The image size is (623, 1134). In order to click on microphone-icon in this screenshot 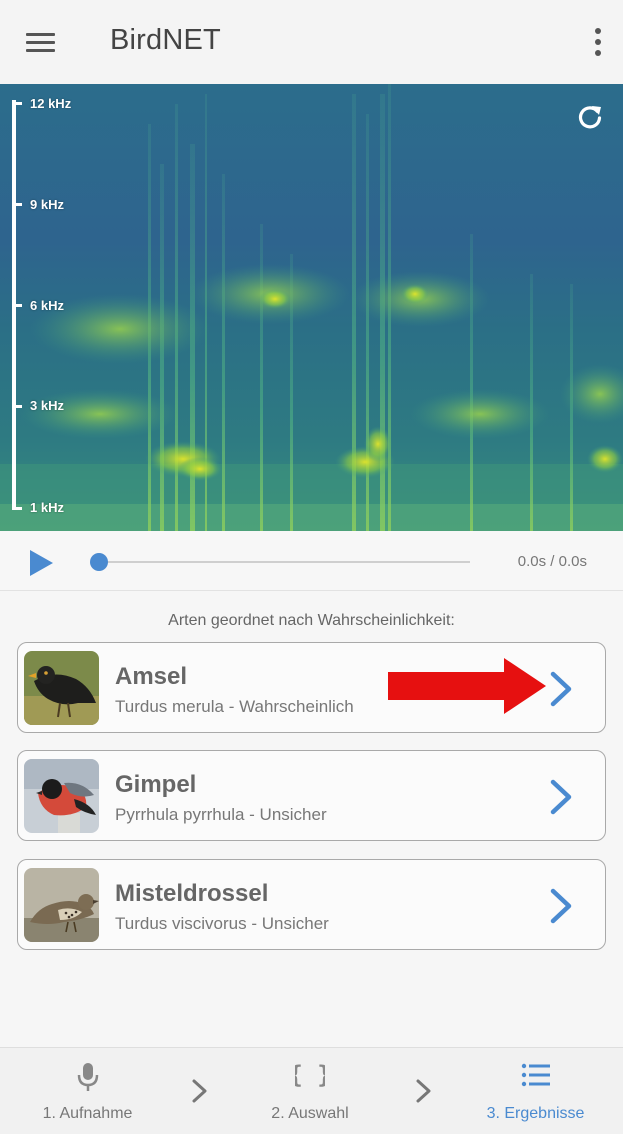, I will do `click(88, 1079)`.